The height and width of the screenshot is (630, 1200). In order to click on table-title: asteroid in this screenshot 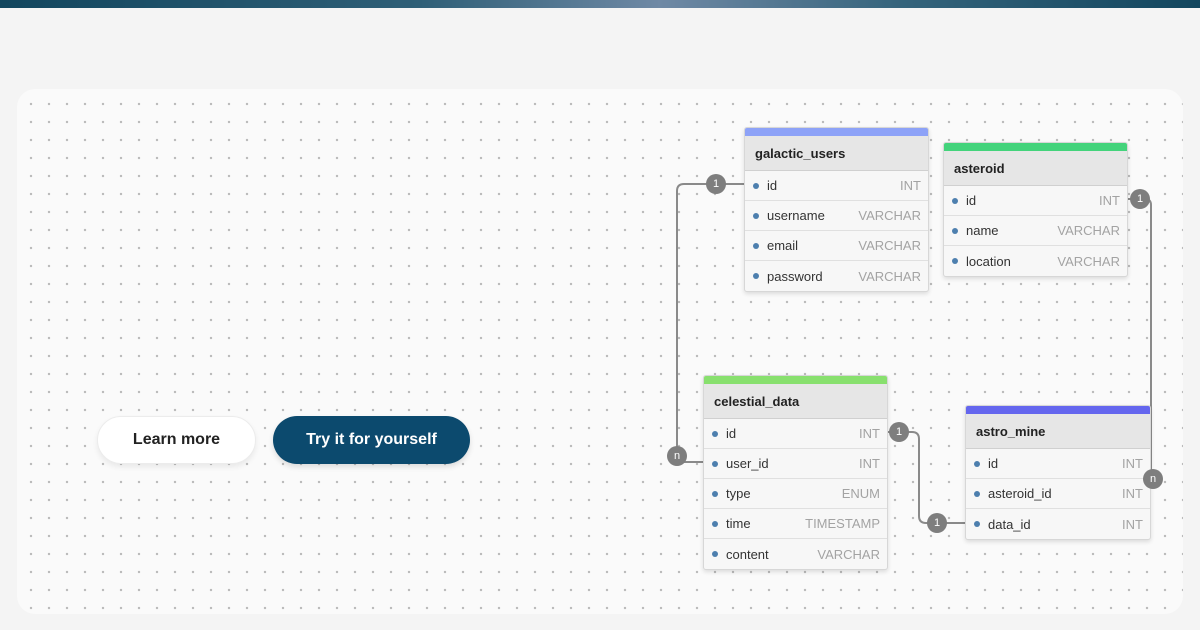, I will do `click(1035, 168)`.